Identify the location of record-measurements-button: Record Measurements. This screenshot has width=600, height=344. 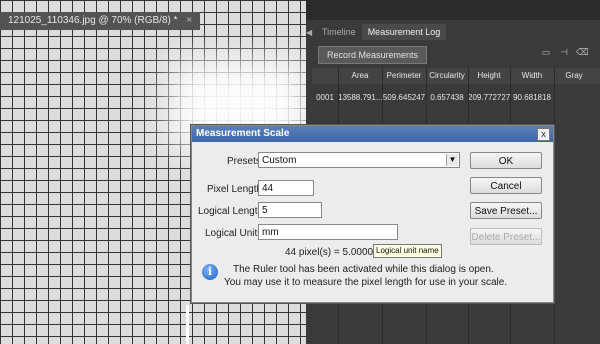
(373, 55).